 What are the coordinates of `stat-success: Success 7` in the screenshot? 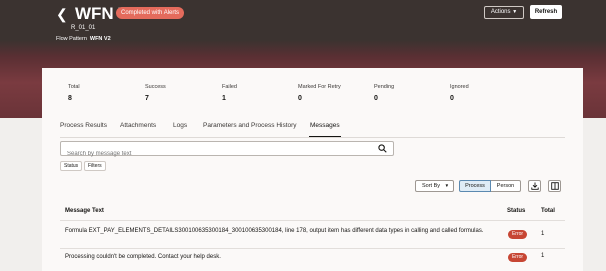 It's located at (155, 93).